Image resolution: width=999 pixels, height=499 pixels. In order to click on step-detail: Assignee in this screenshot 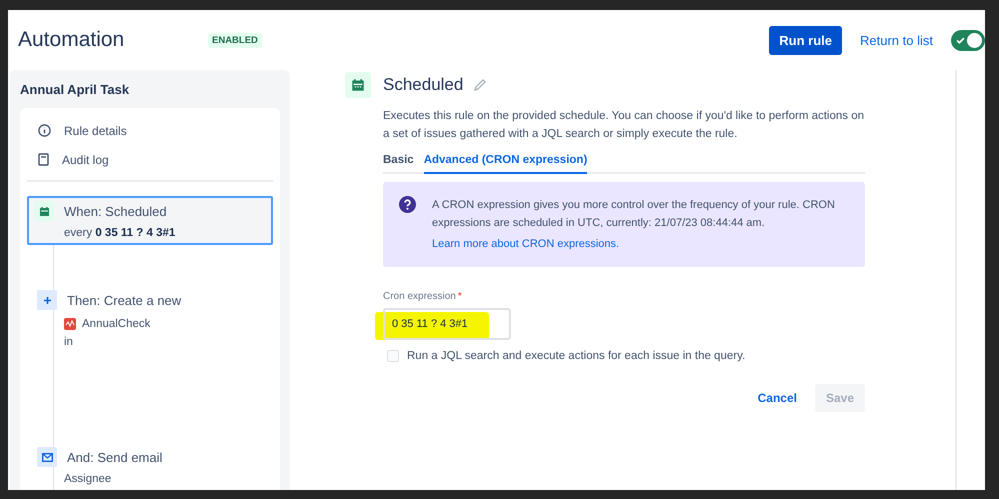, I will do `click(88, 479)`.